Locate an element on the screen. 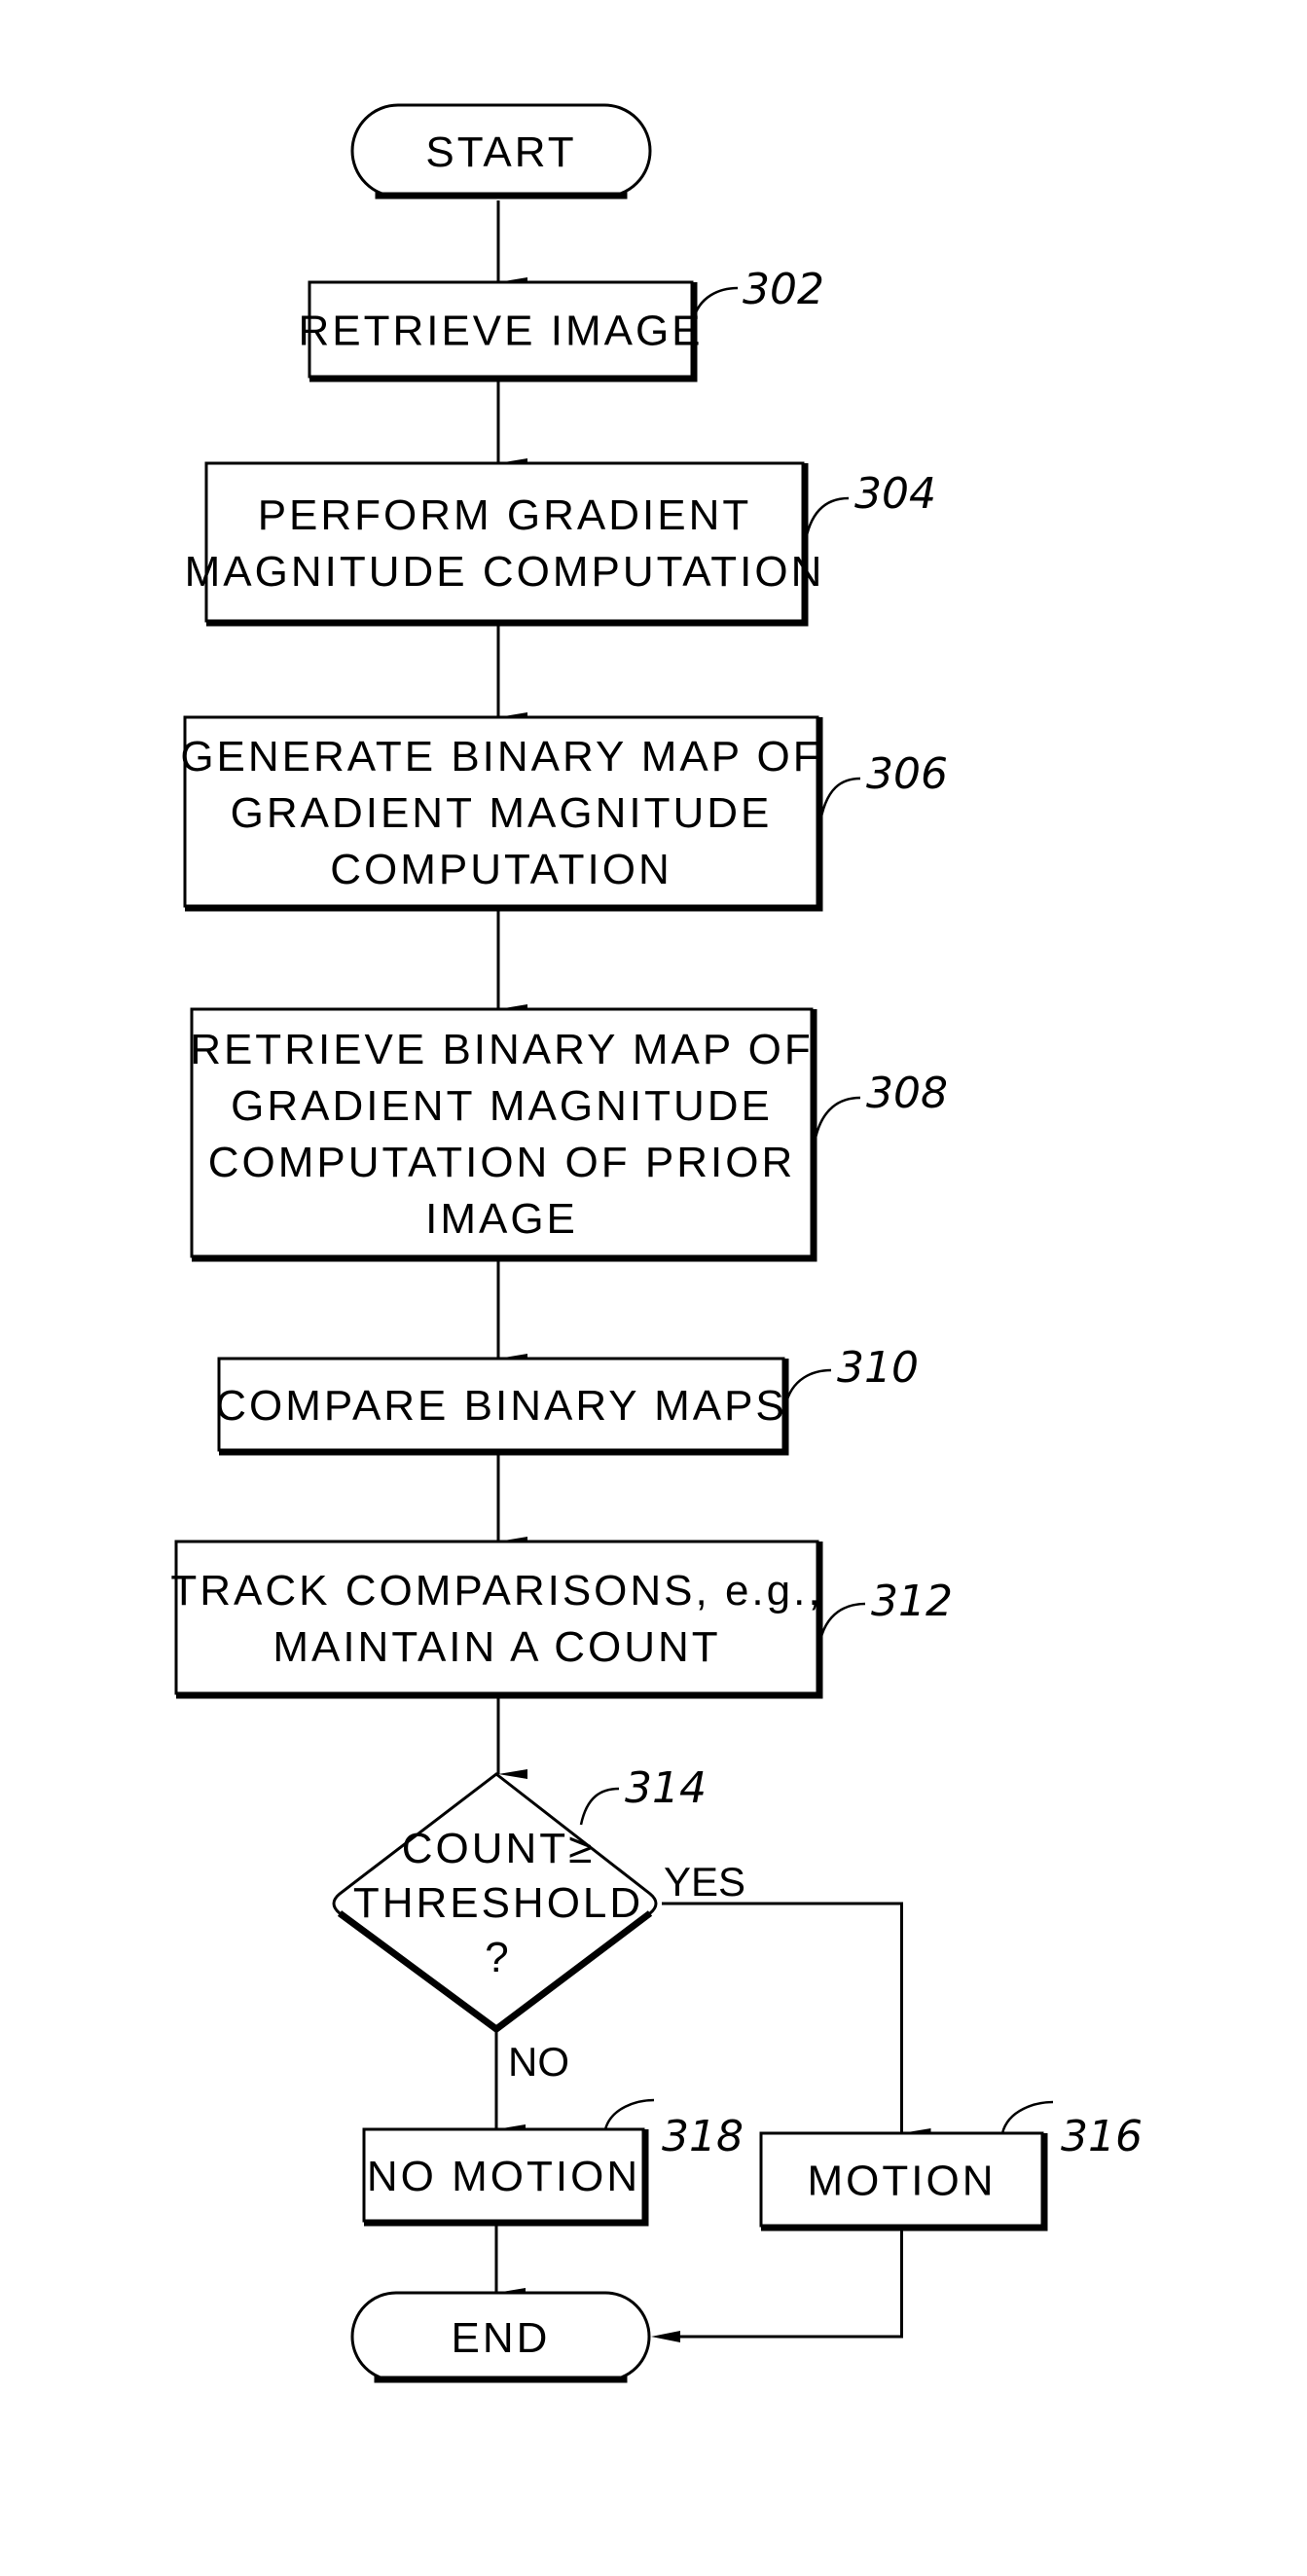 The height and width of the screenshot is (2576, 1307). reference-numeral: 314 is located at coordinates (666, 1788).